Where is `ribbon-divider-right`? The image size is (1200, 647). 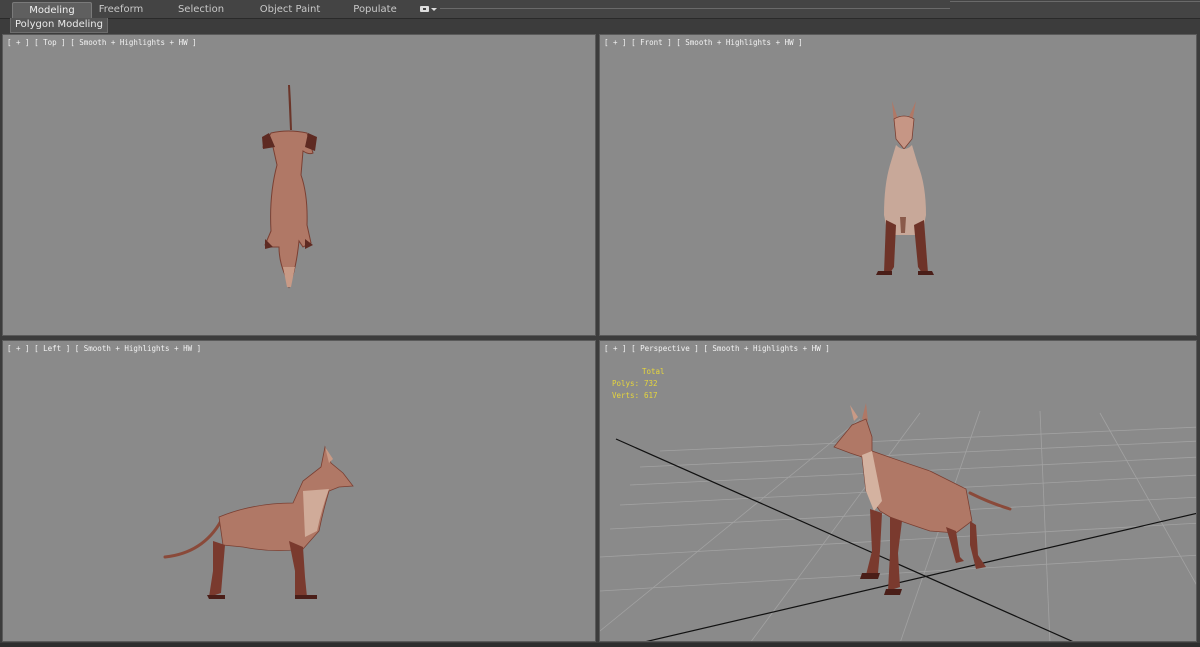 ribbon-divider-right is located at coordinates (1075, 1).